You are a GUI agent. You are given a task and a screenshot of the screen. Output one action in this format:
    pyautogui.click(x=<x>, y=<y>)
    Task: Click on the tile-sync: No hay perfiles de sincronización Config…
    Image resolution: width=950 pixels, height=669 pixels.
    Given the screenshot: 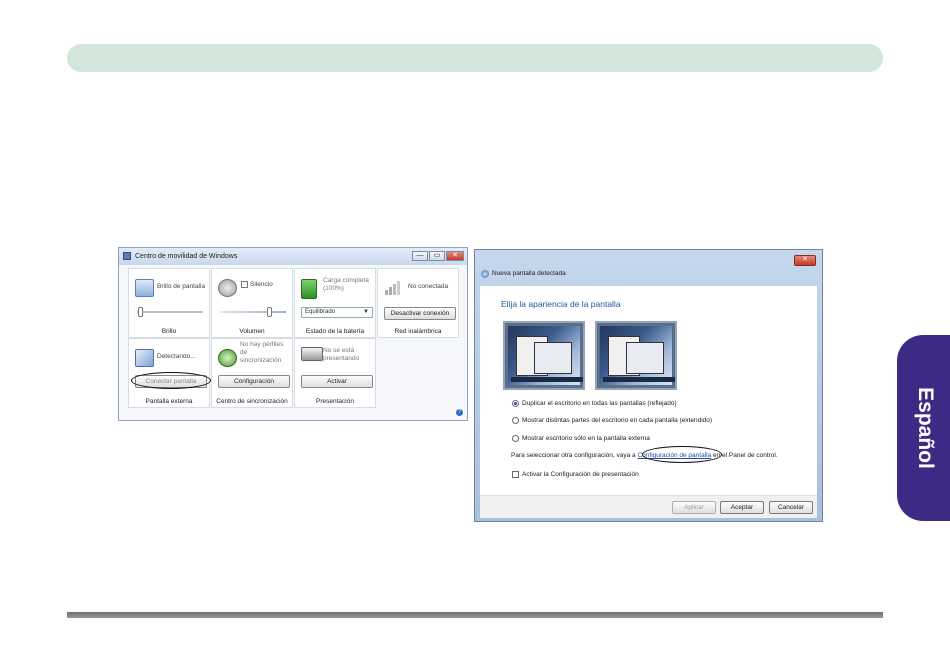 What is the action you would take?
    pyautogui.click(x=252, y=373)
    